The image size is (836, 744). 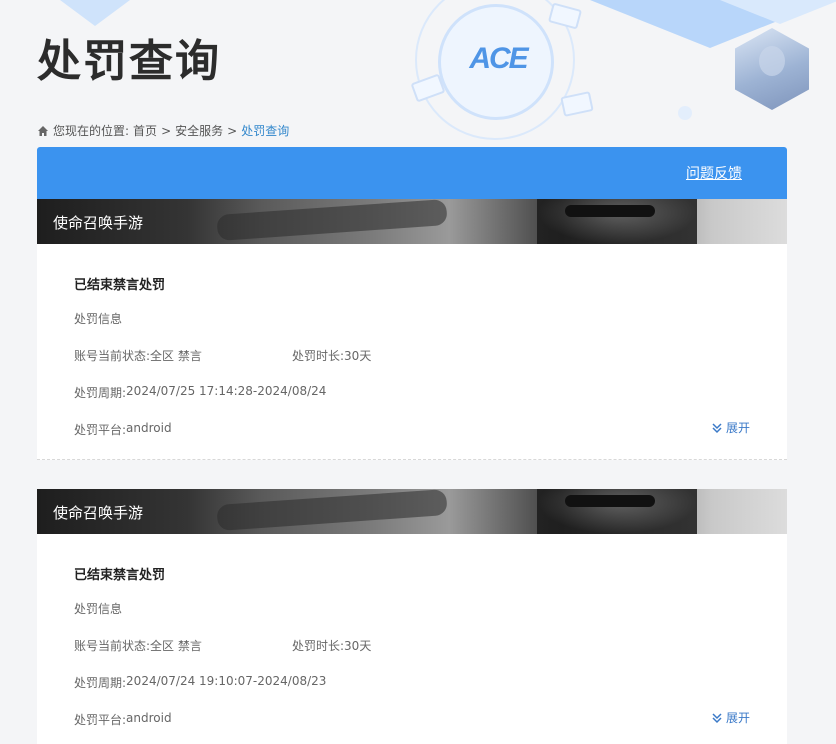 I want to click on breadcrumb: 您现在的位置: 首页 > 安全服务 > 处罚查询, so click(x=163, y=130).